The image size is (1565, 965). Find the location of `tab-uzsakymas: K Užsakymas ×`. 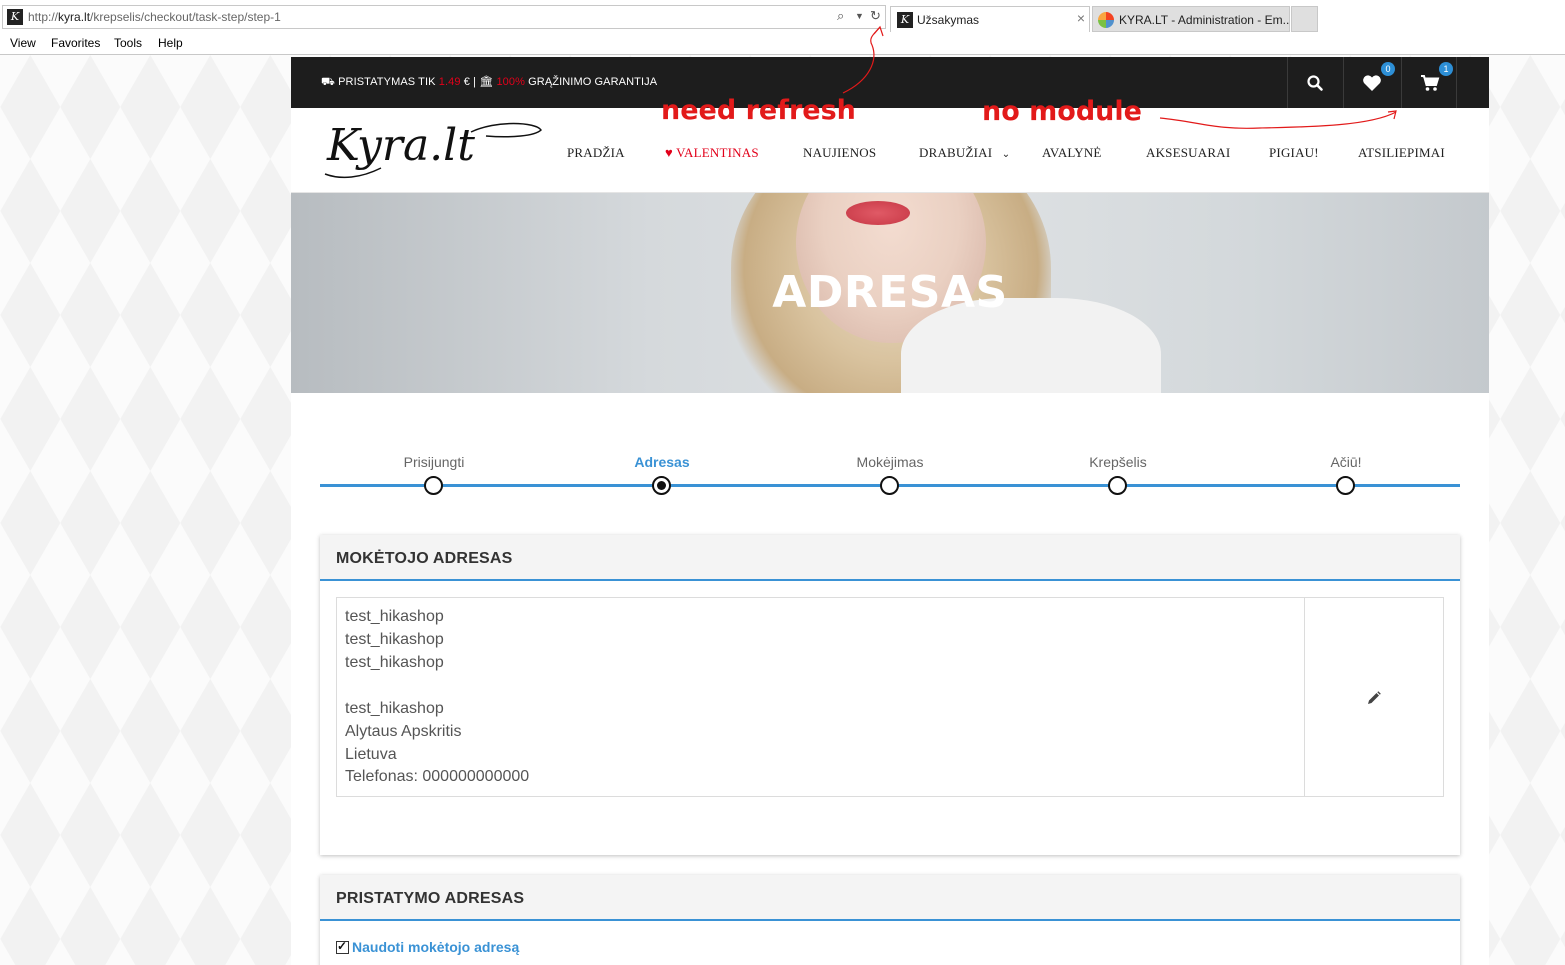

tab-uzsakymas: K Užsakymas × is located at coordinates (990, 19).